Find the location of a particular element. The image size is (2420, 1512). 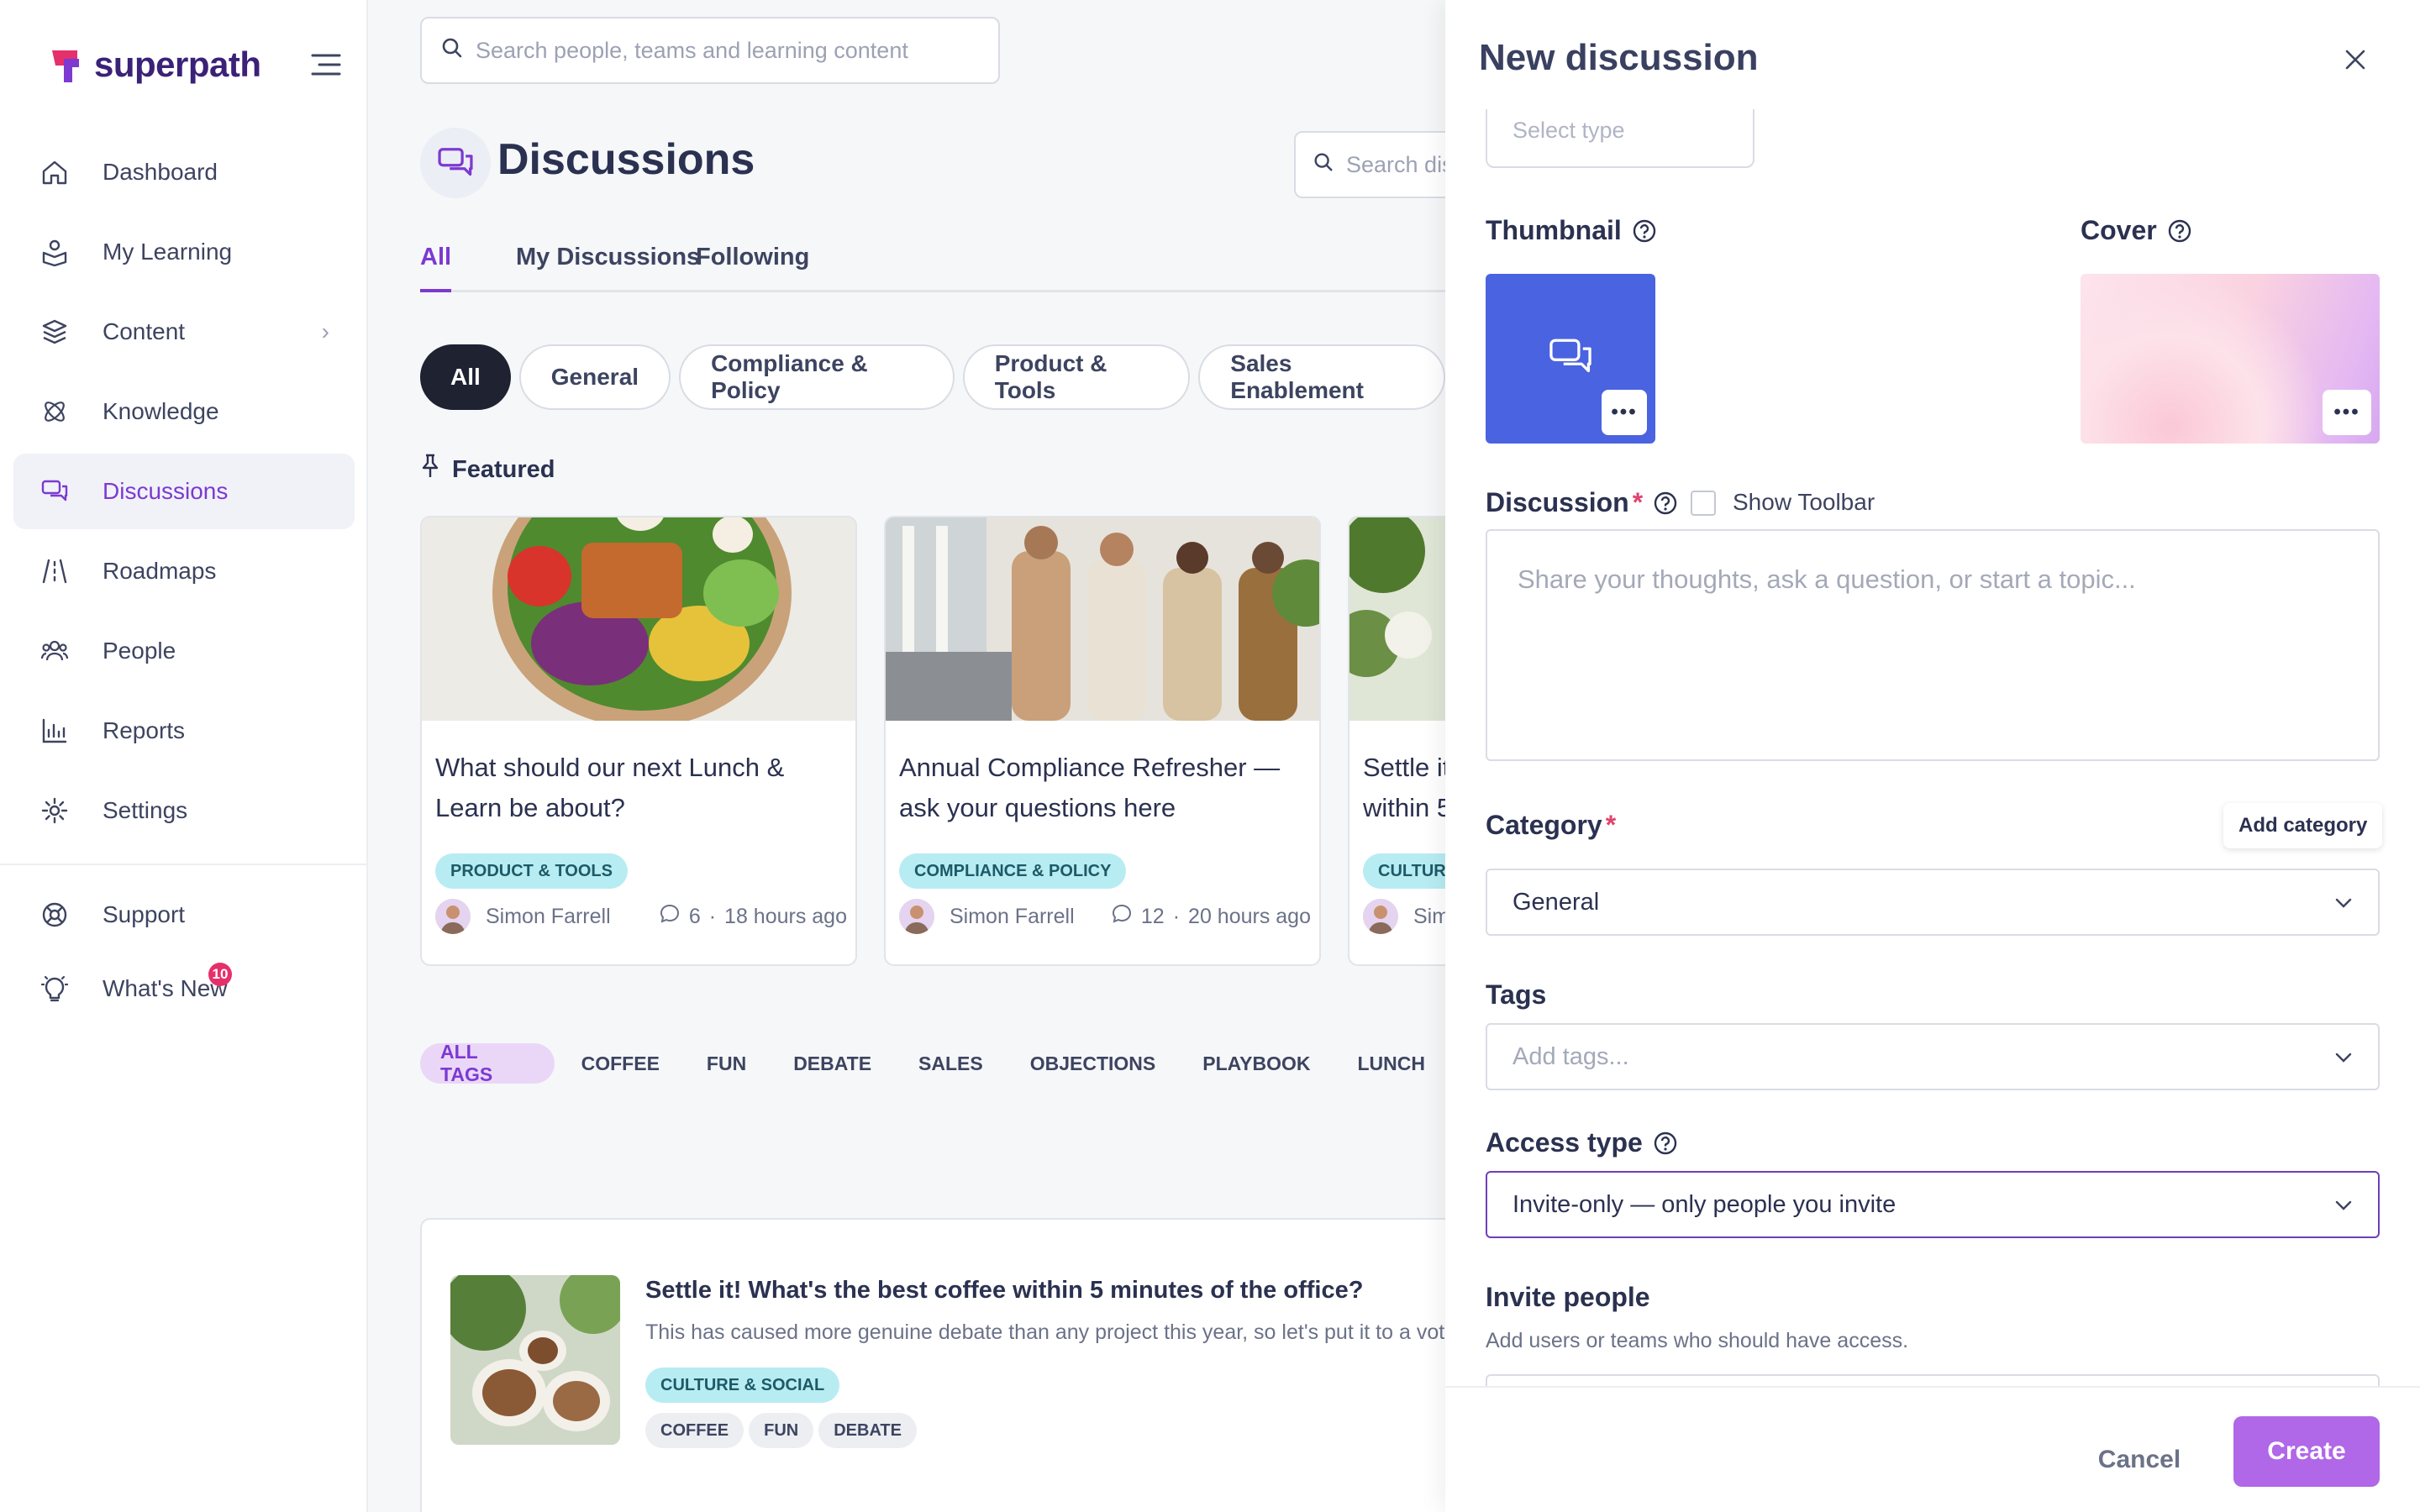

tag-filter-lunch: LUNCH is located at coordinates (1392, 1063).